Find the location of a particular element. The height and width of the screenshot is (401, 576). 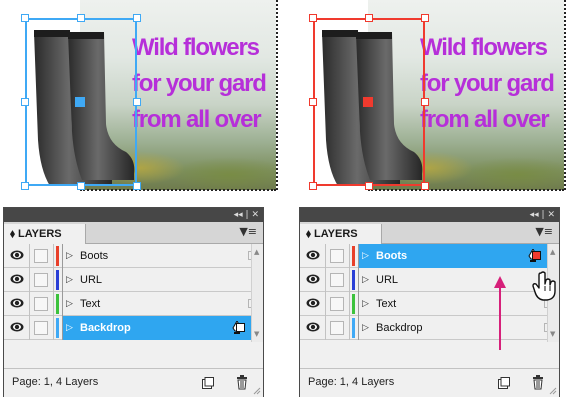

scrollbar: ▲ ▼ is located at coordinates (257, 293).